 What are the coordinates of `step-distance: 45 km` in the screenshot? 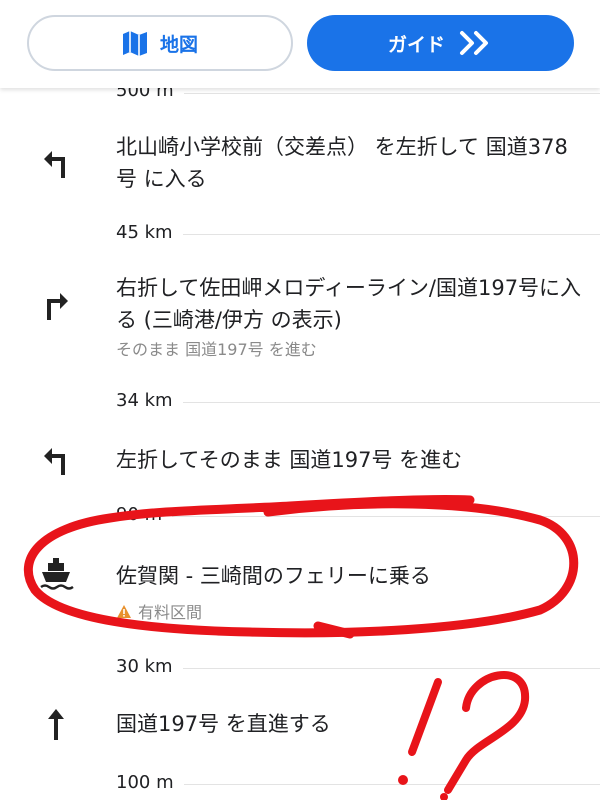 It's located at (149, 232).